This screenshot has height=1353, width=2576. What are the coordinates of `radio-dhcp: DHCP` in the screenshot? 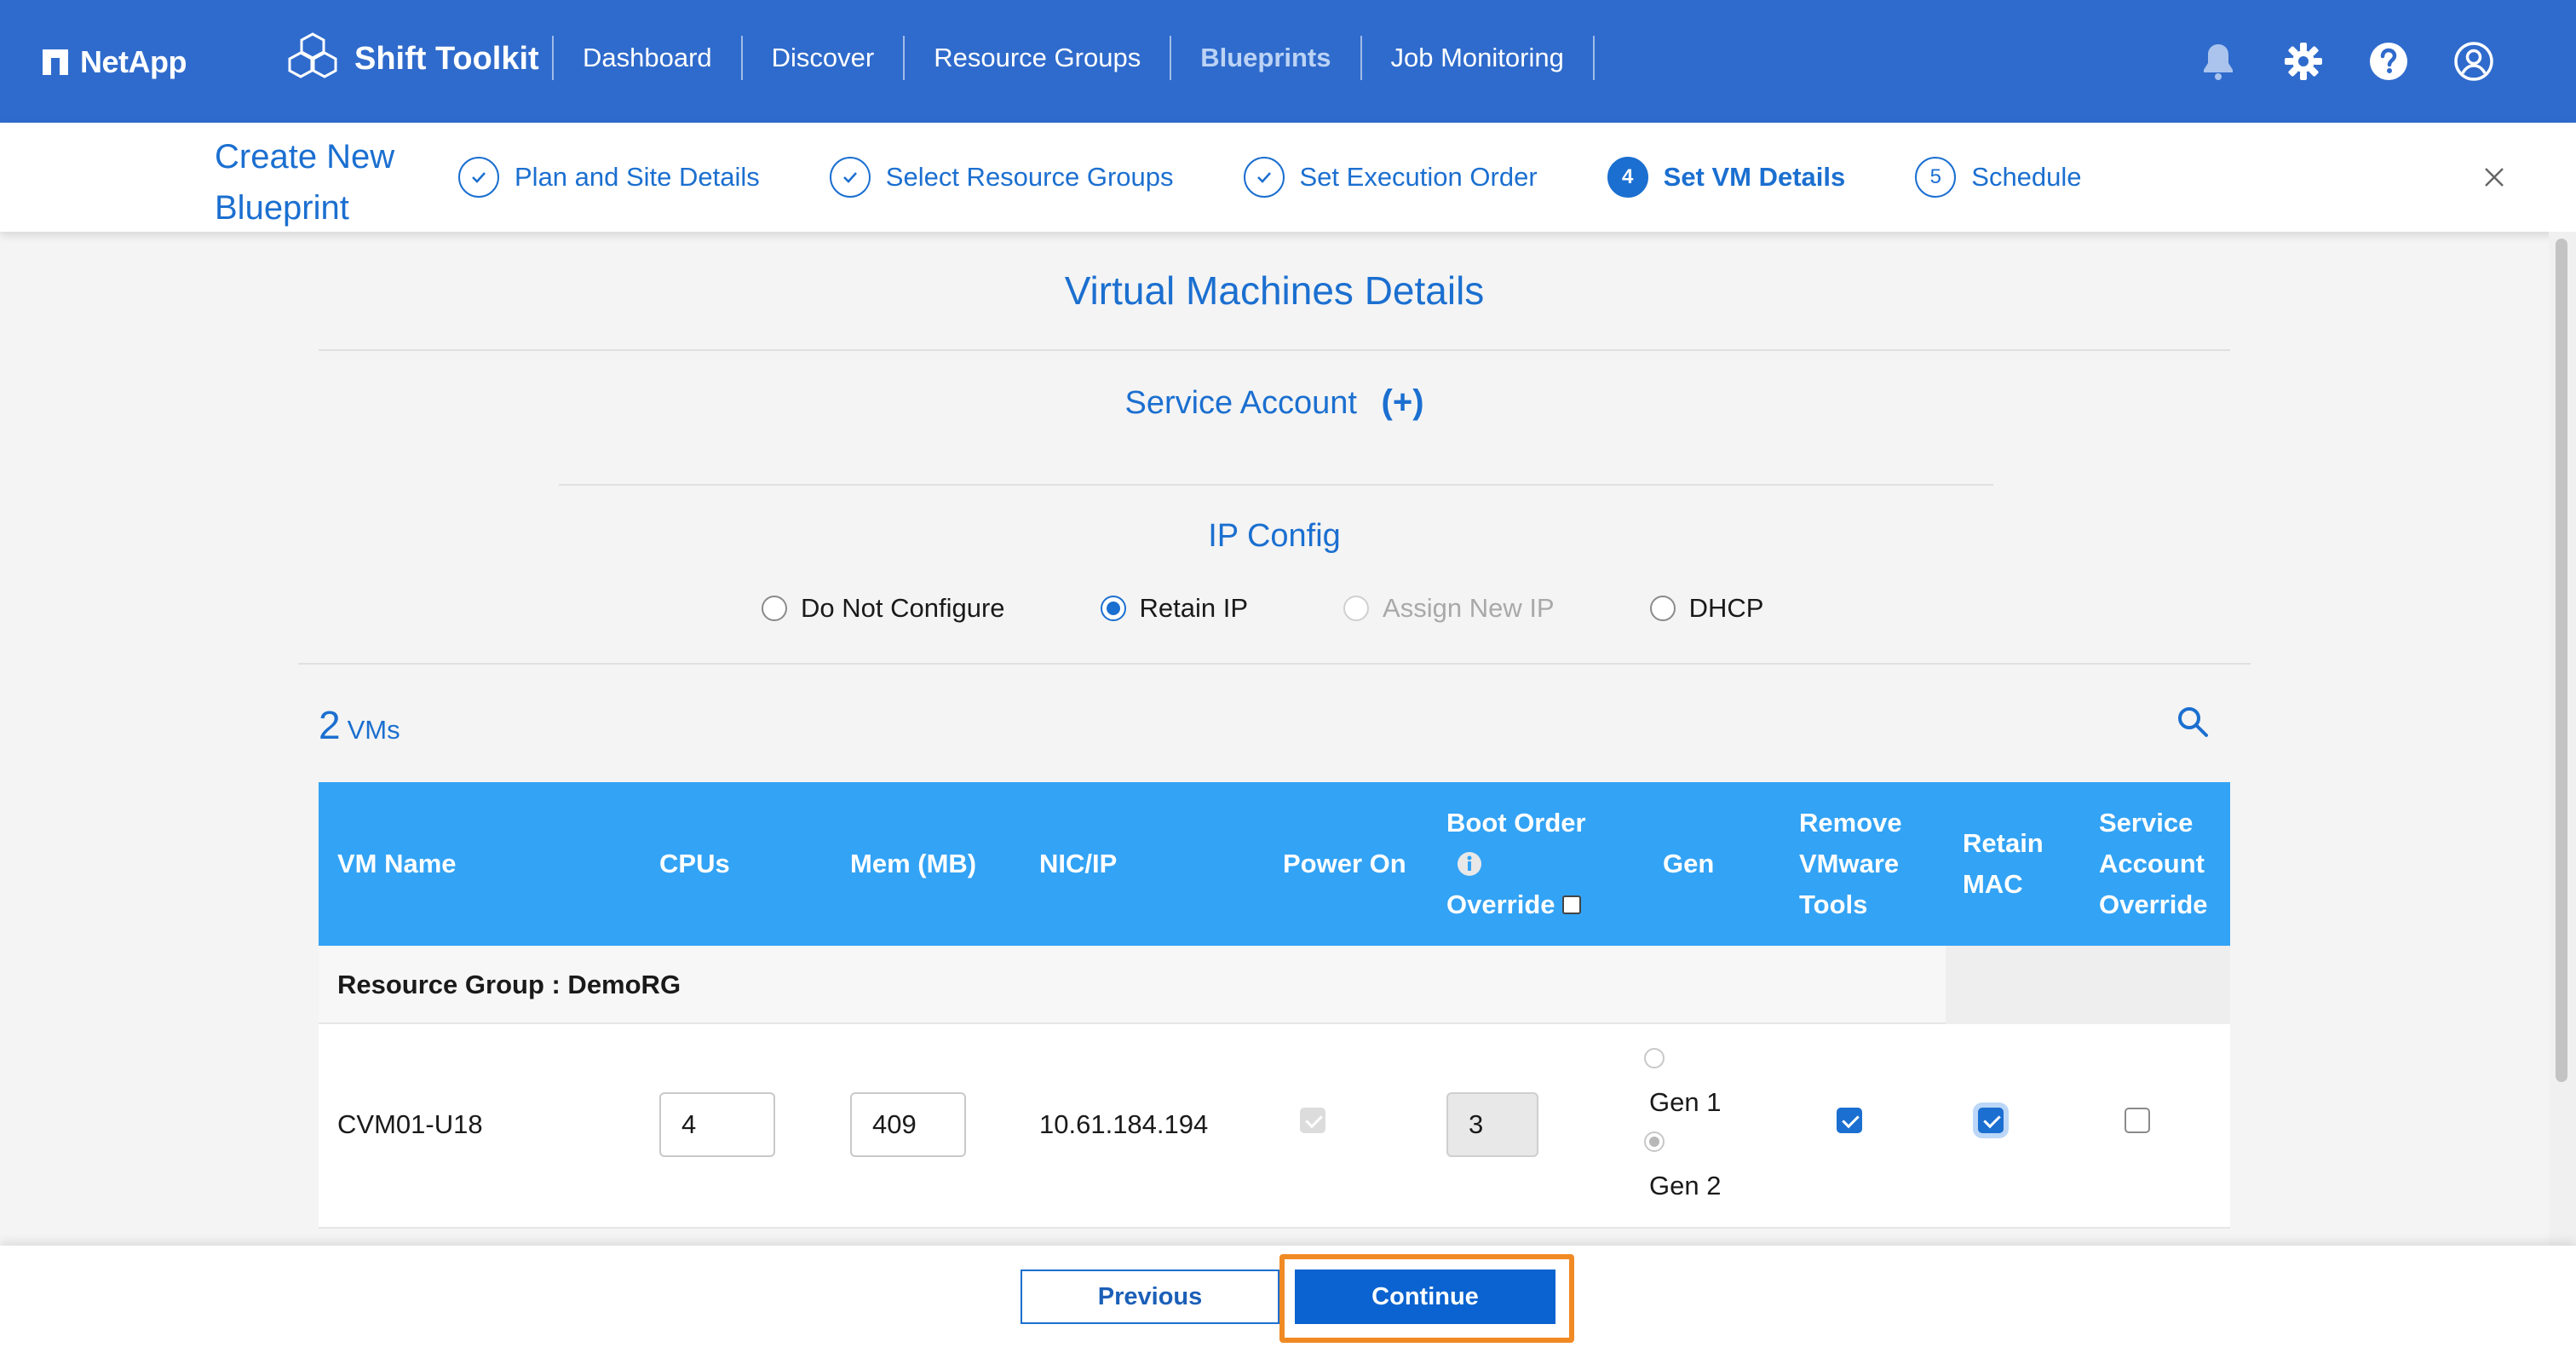 It's located at (1706, 608).